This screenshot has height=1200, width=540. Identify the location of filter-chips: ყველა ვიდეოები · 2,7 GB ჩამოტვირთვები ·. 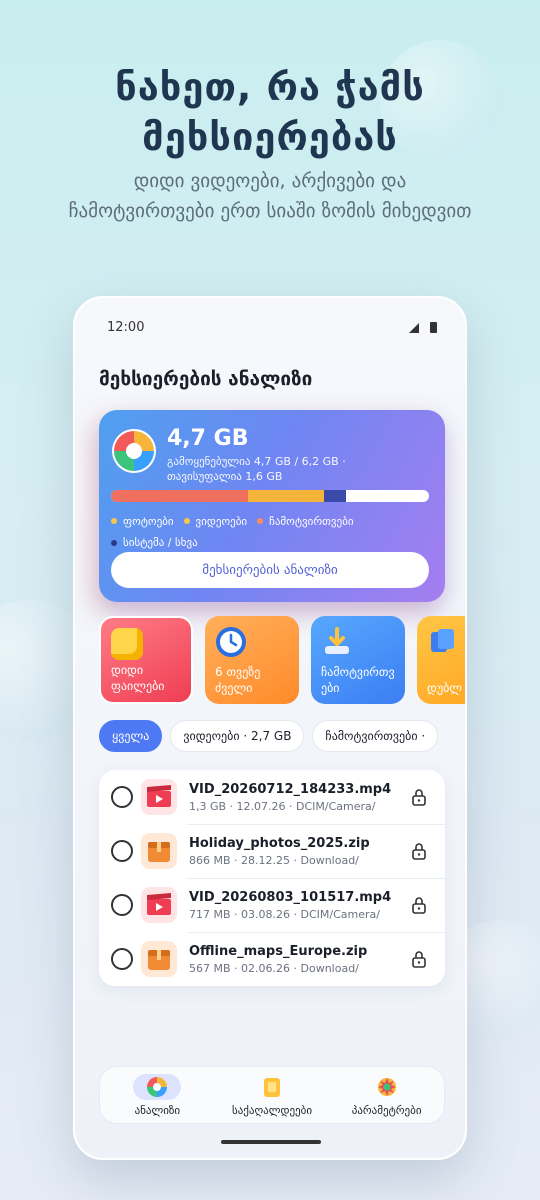
(269, 736).